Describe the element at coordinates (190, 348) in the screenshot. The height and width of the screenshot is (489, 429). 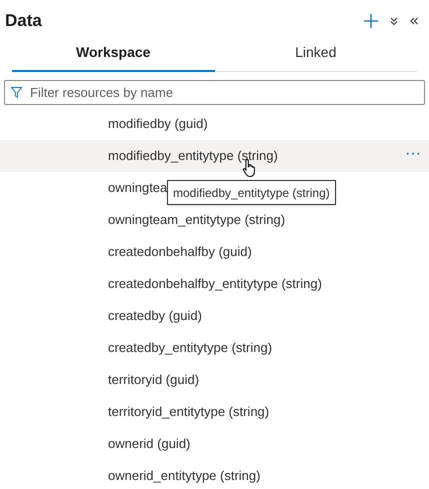
I see `list-item: createdby_entitytype (string)` at that location.